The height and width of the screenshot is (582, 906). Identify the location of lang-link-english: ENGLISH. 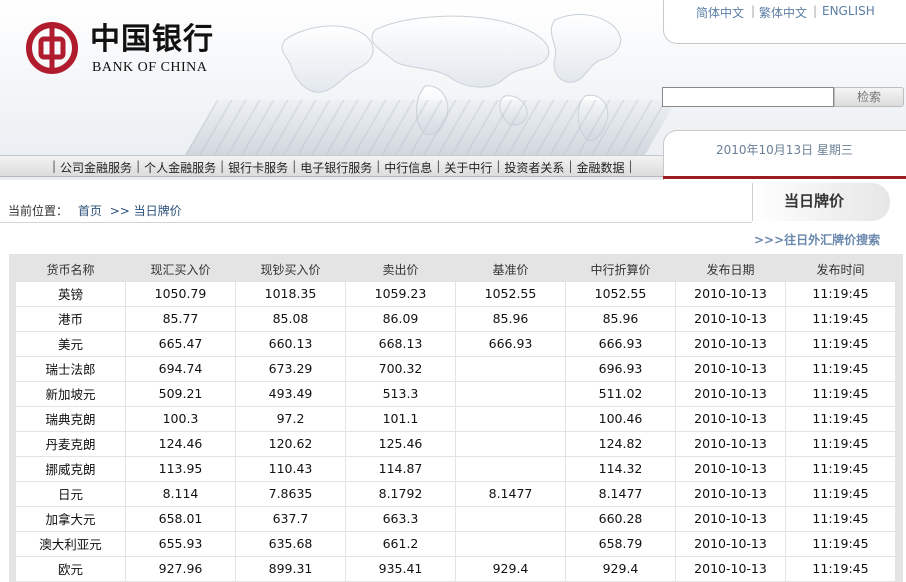
(848, 11).